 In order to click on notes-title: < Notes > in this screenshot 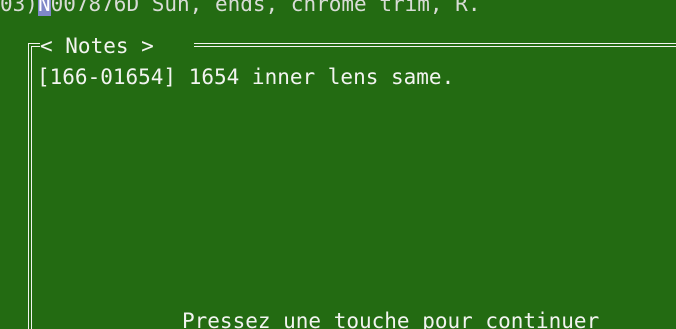, I will do `click(97, 46)`.